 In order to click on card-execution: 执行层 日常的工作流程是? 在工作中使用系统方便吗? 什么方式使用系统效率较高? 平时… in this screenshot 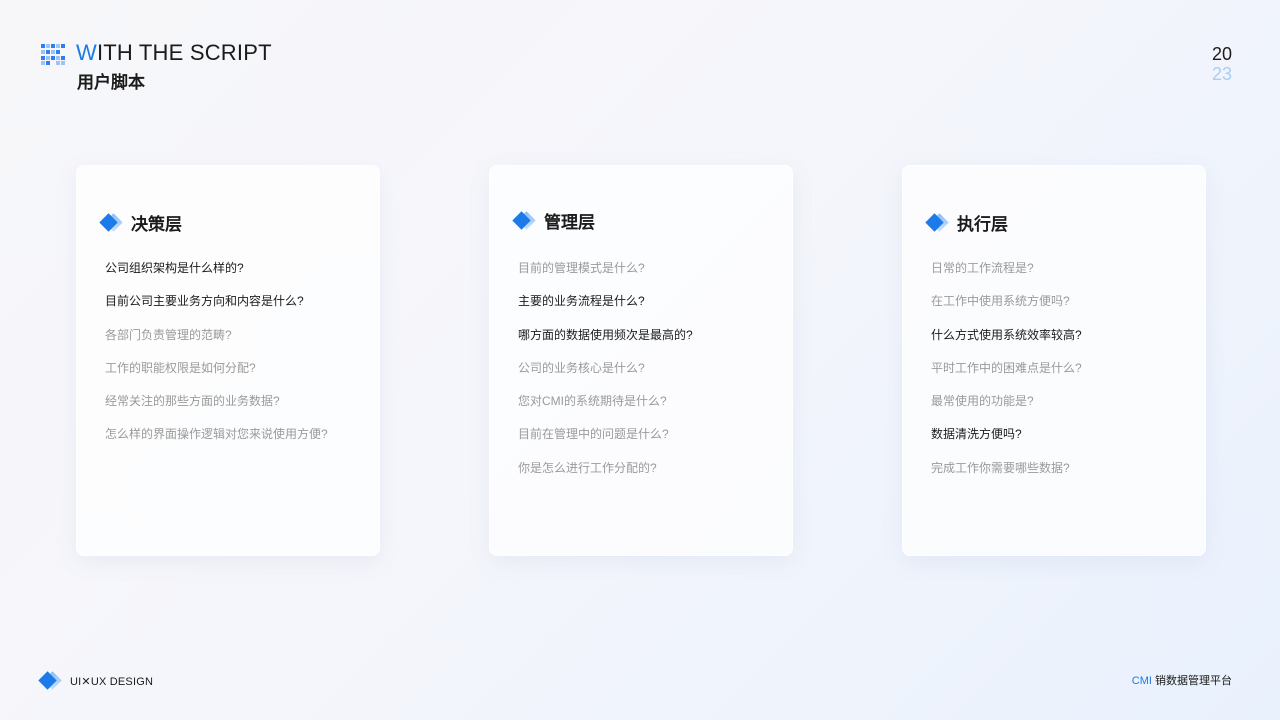, I will do `click(1054, 360)`.